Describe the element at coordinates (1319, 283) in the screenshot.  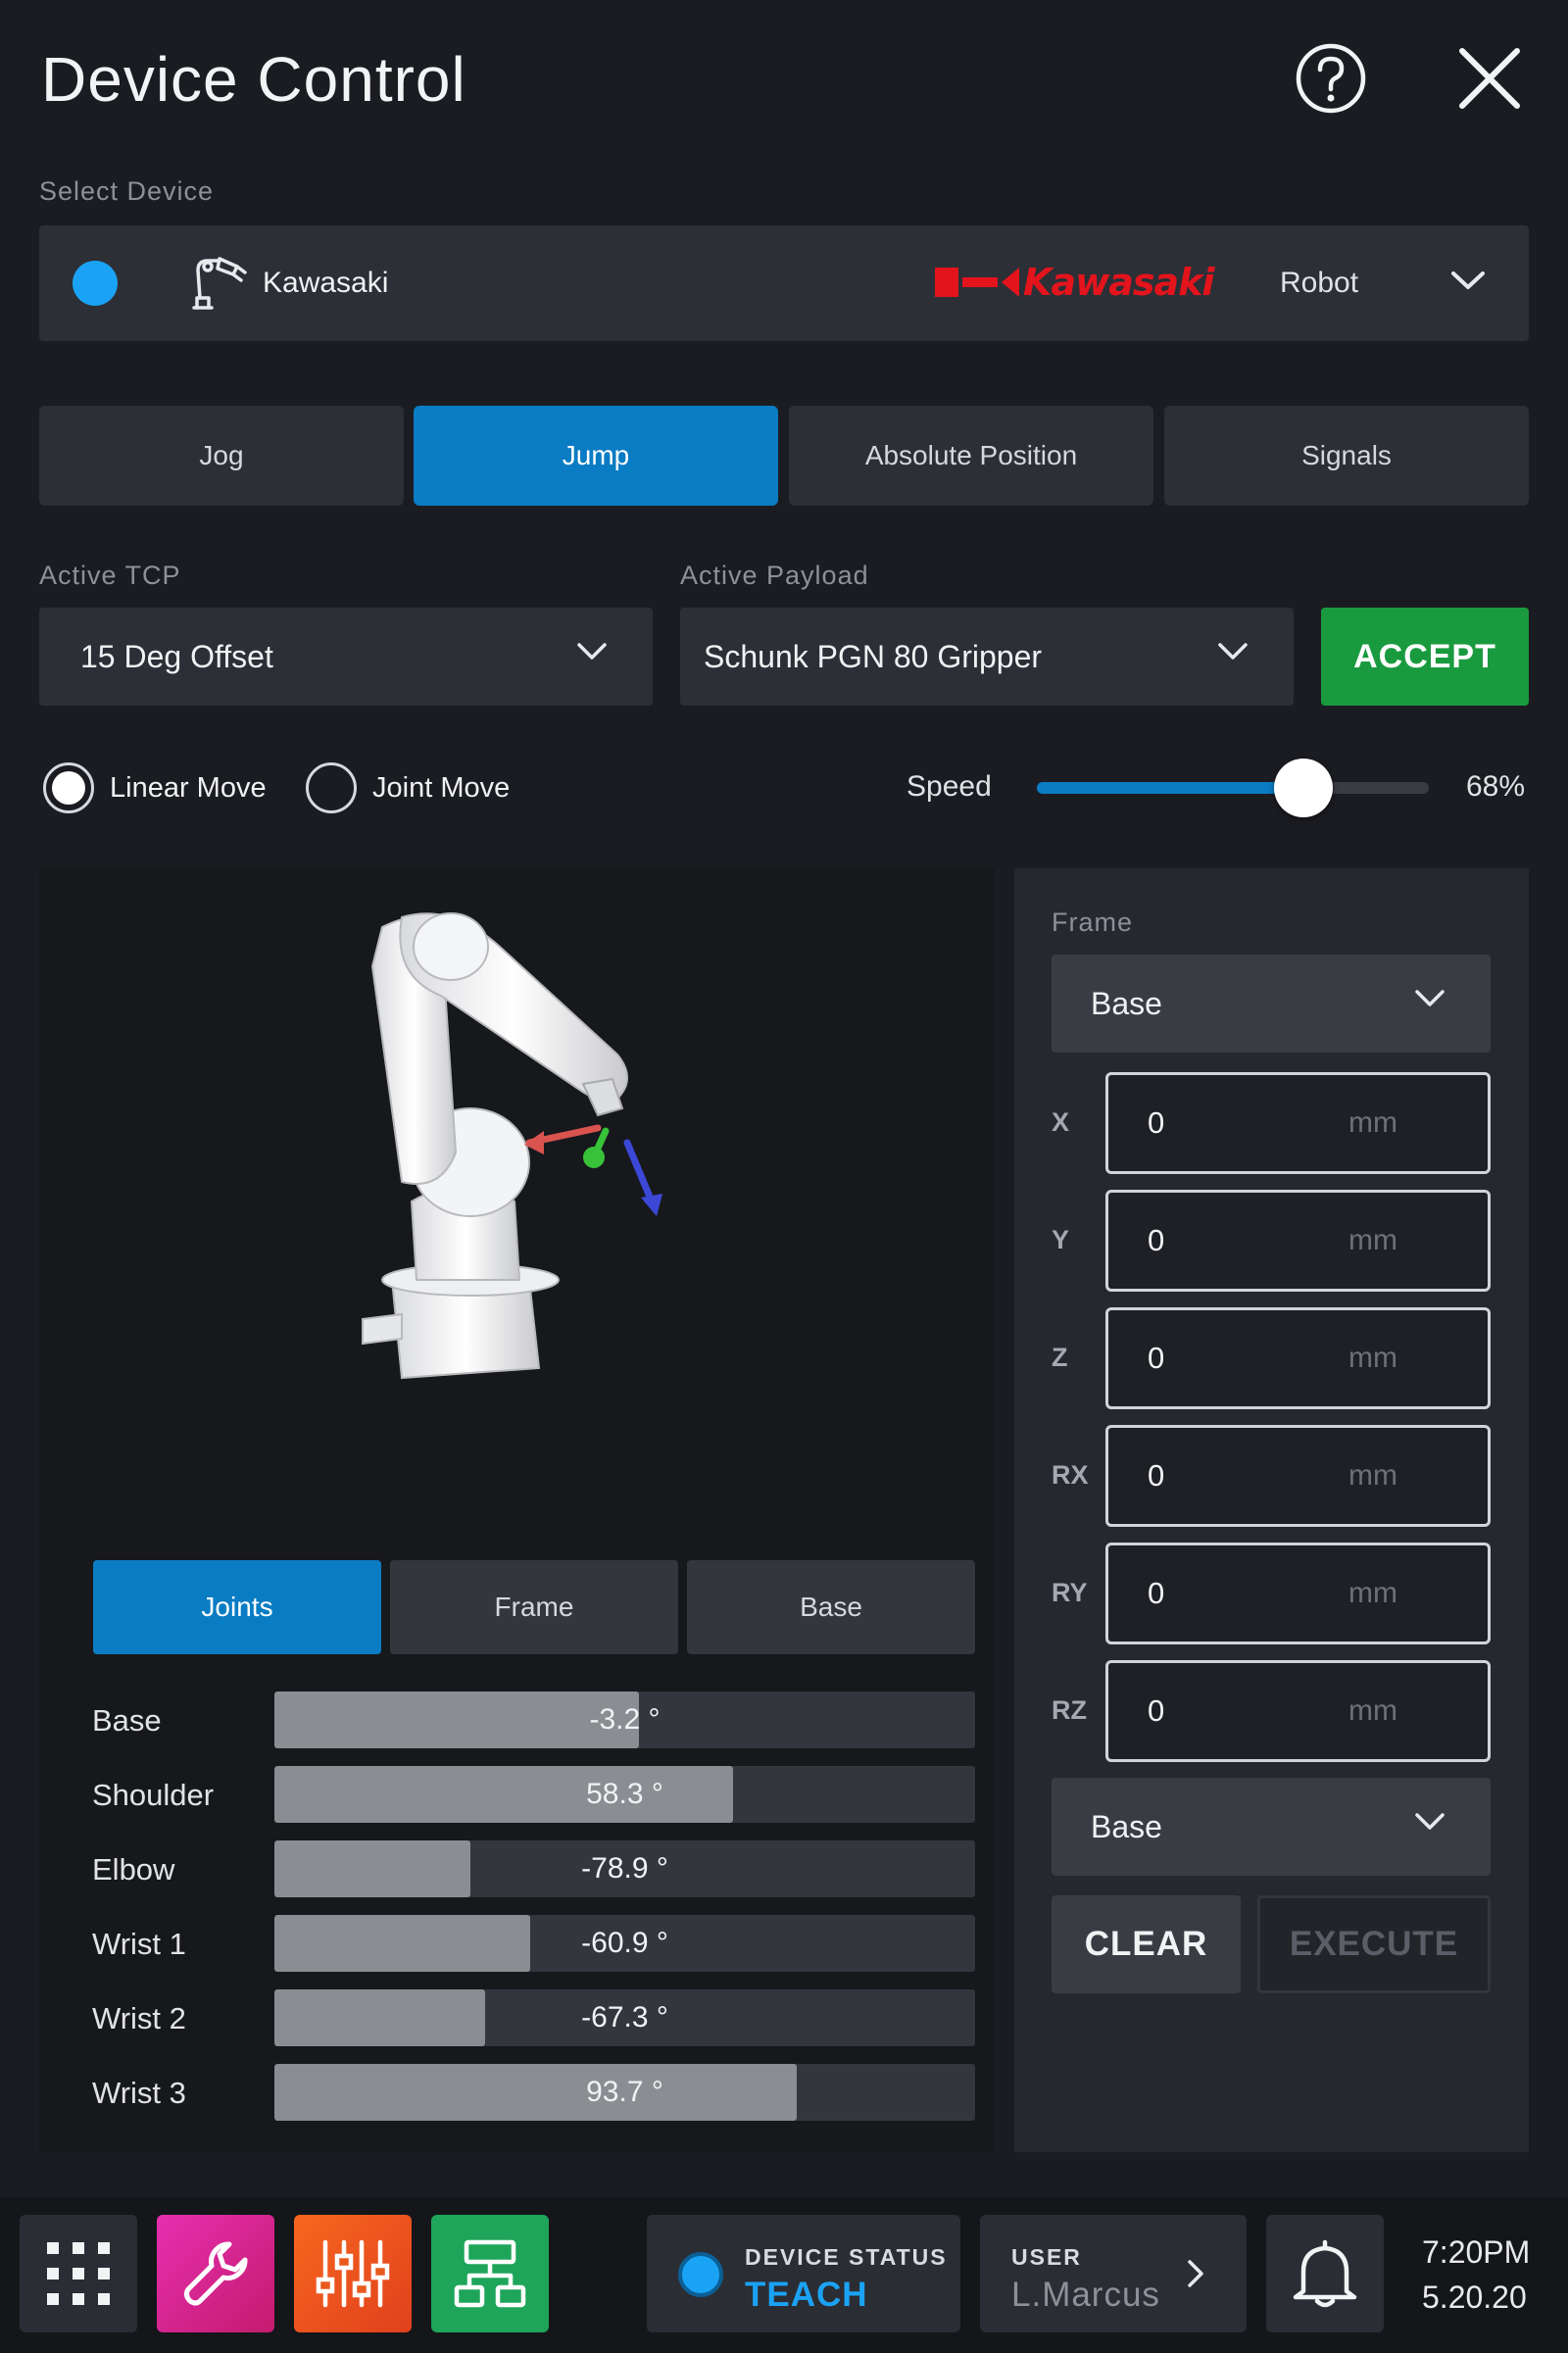
I see `device-type: Robot` at that location.